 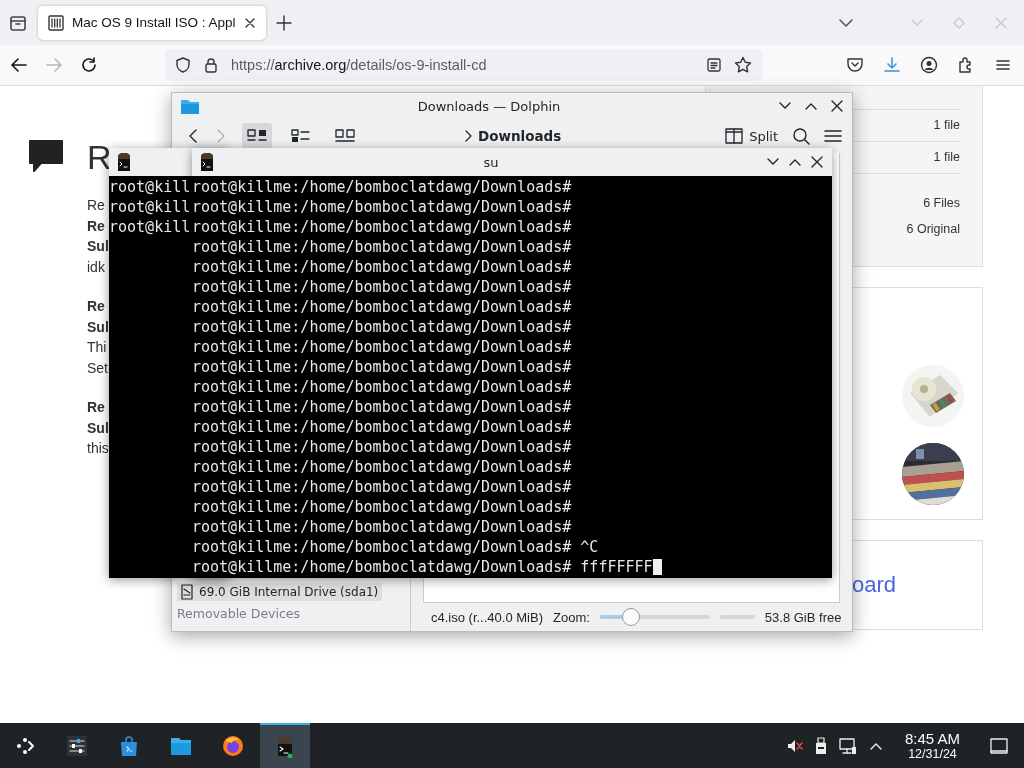 I want to click on icons-view-button, so click(x=257, y=136).